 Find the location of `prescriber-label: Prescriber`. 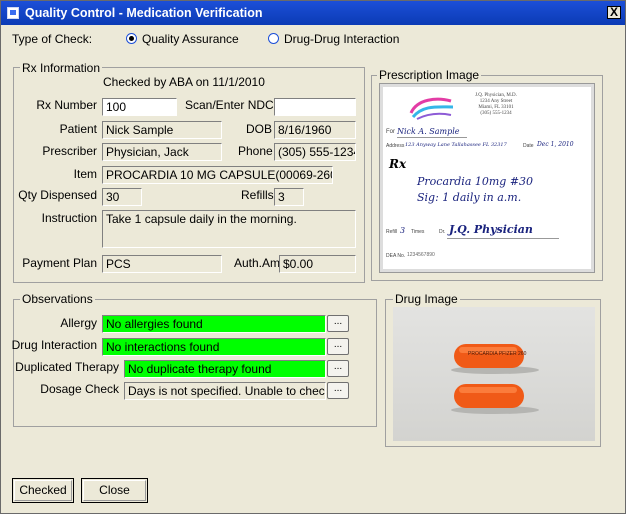

prescriber-label: Prescriber is located at coordinates (69, 151).